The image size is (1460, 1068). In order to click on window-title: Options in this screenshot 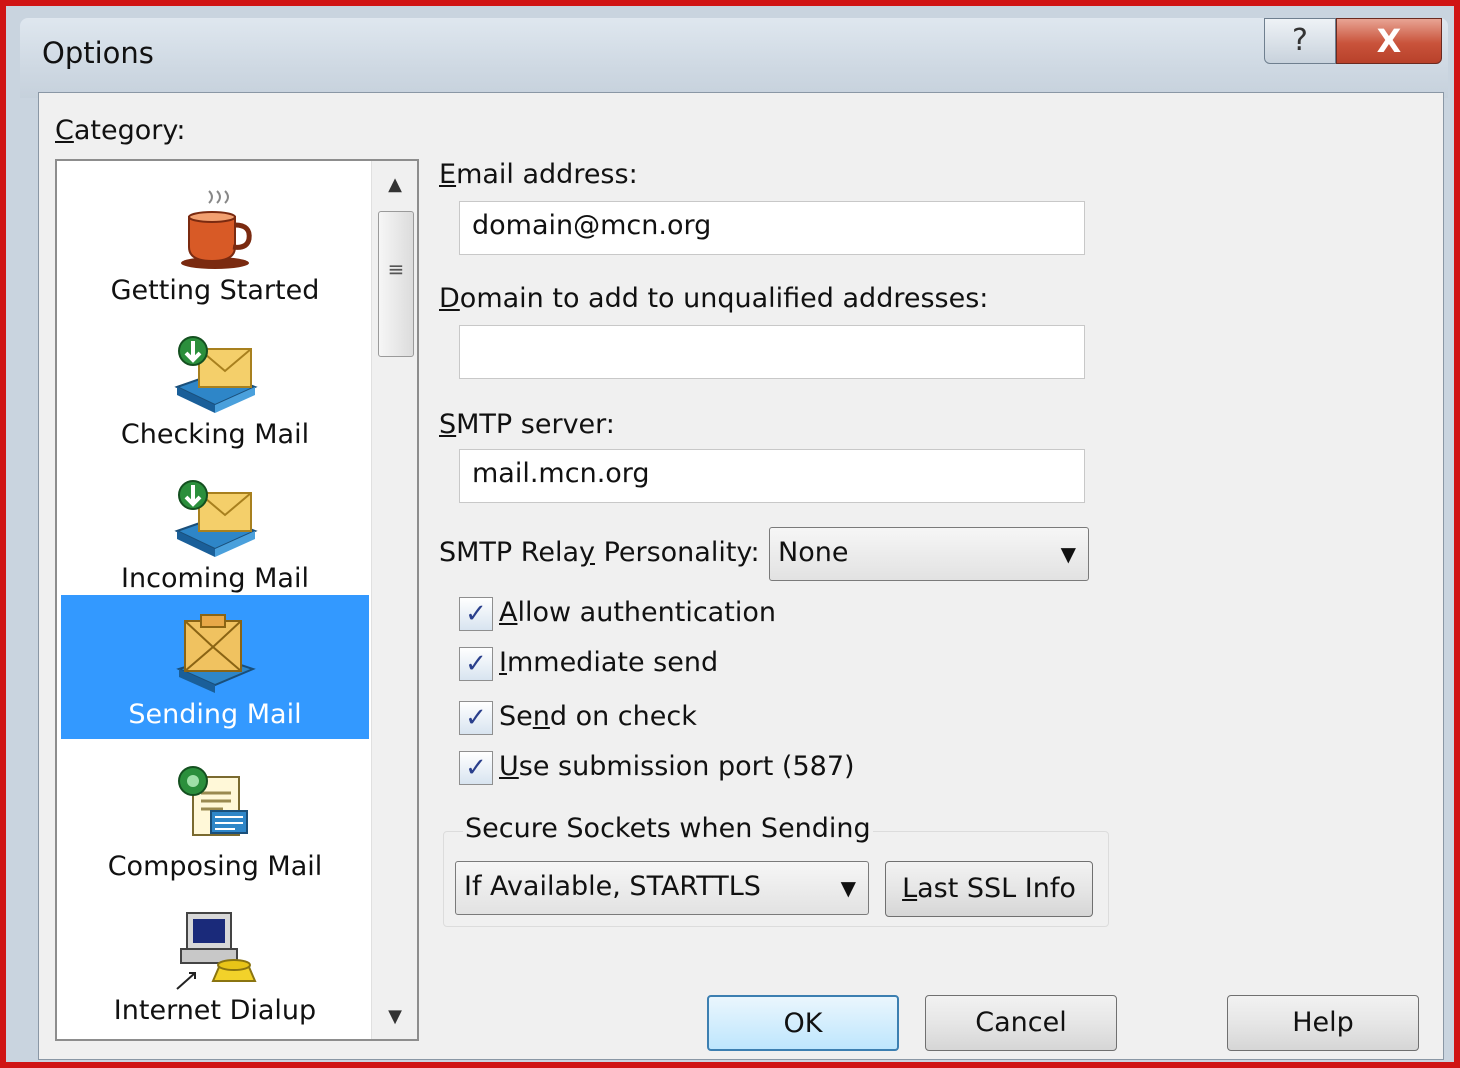, I will do `click(98, 53)`.